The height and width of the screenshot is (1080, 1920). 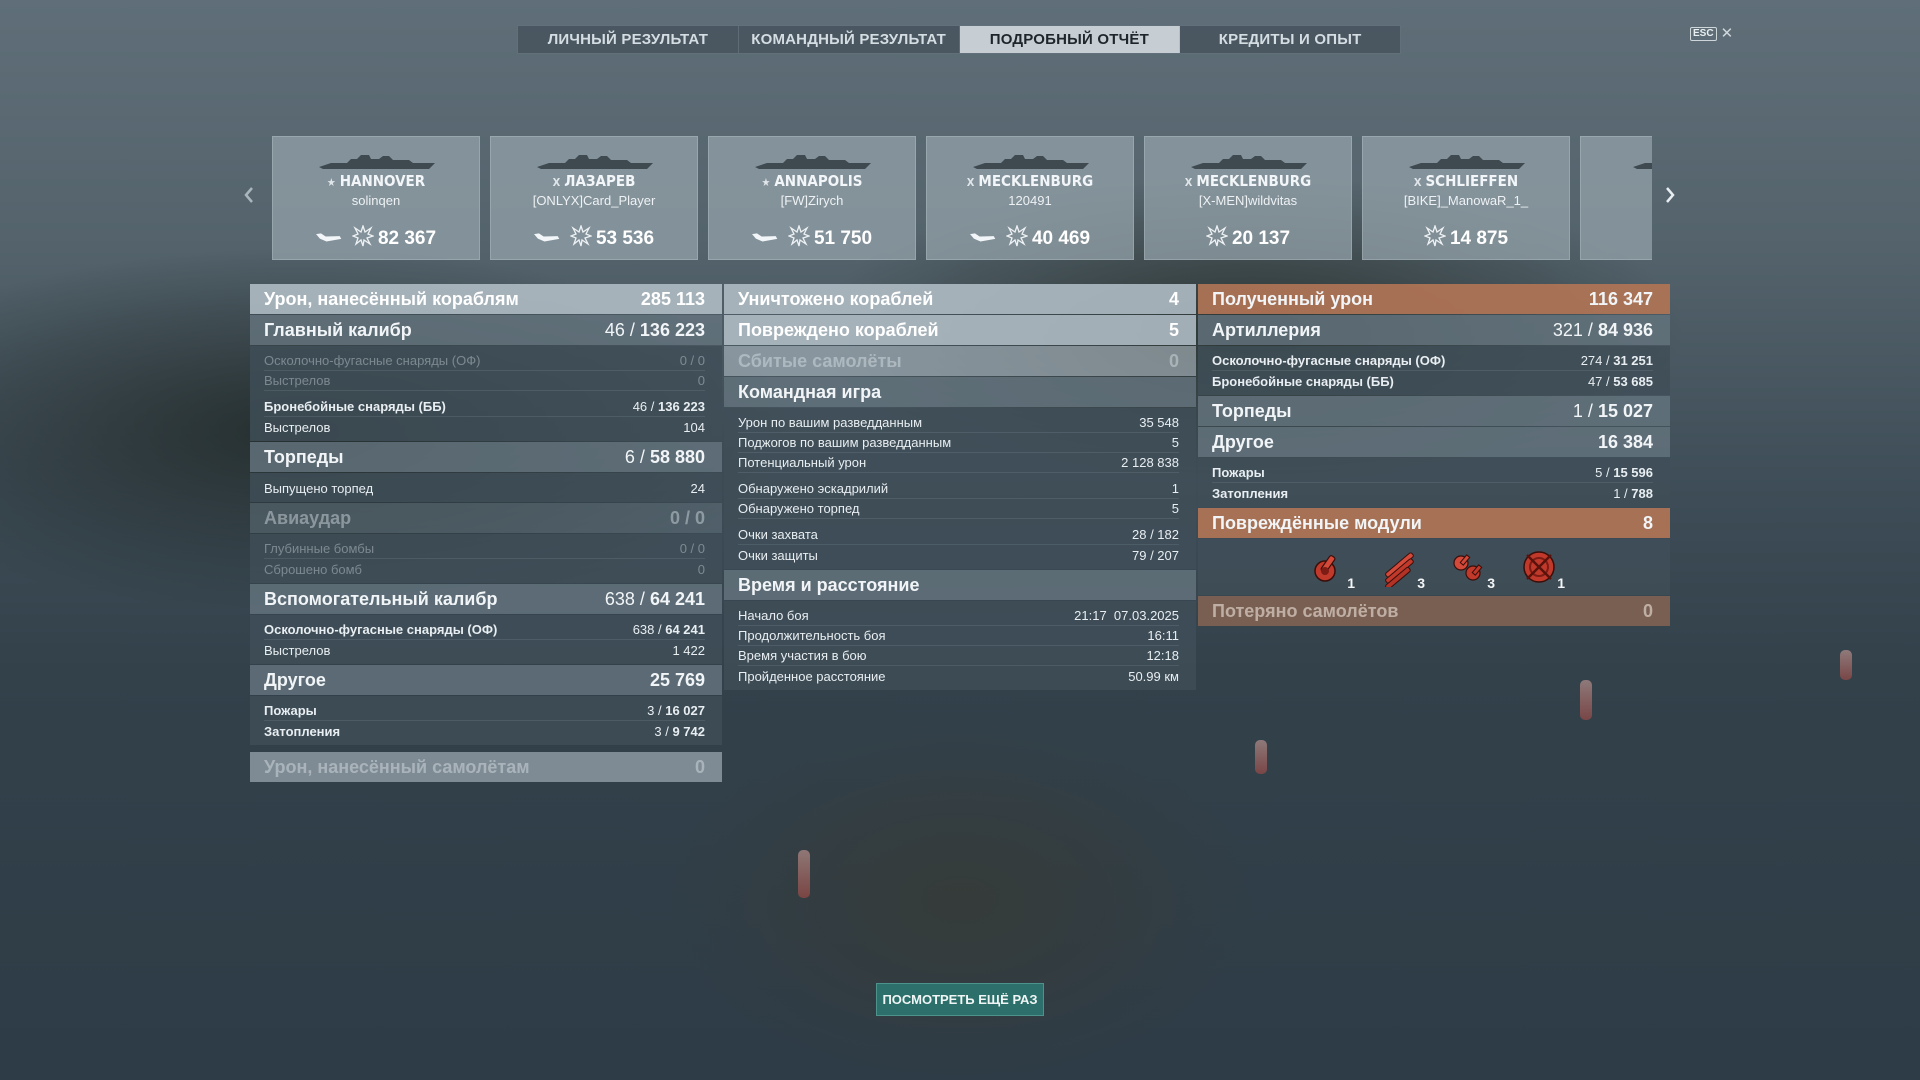 What do you see at coordinates (1432, 493) in the screenshot?
I see `stat-row: Затопления 1 / 788` at bounding box center [1432, 493].